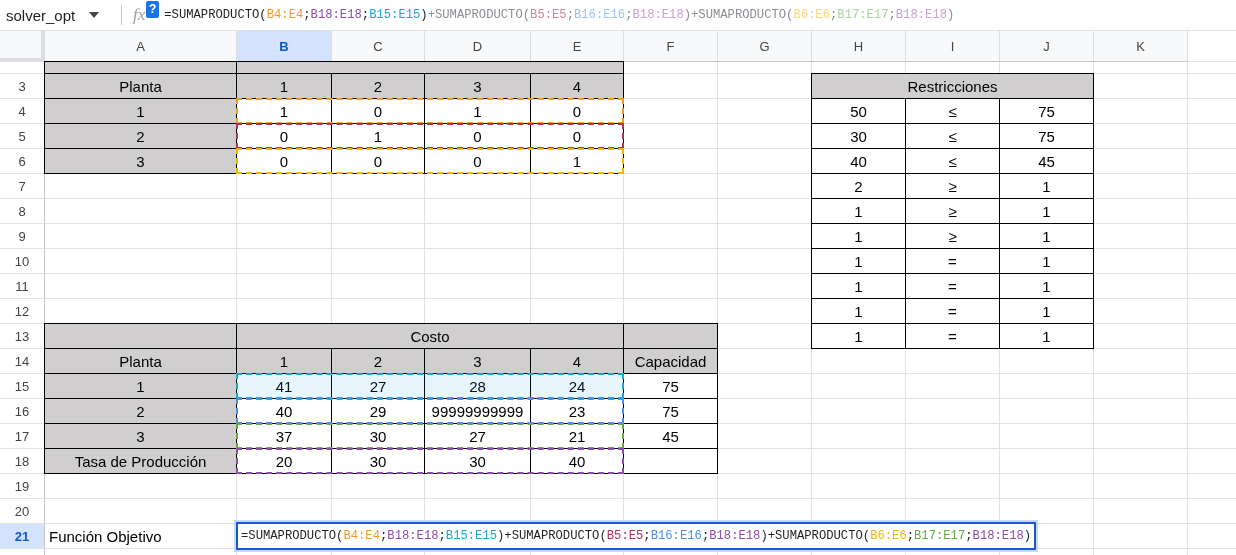  Describe the element at coordinates (1047, 46) in the screenshot. I see `column-header: J` at that location.